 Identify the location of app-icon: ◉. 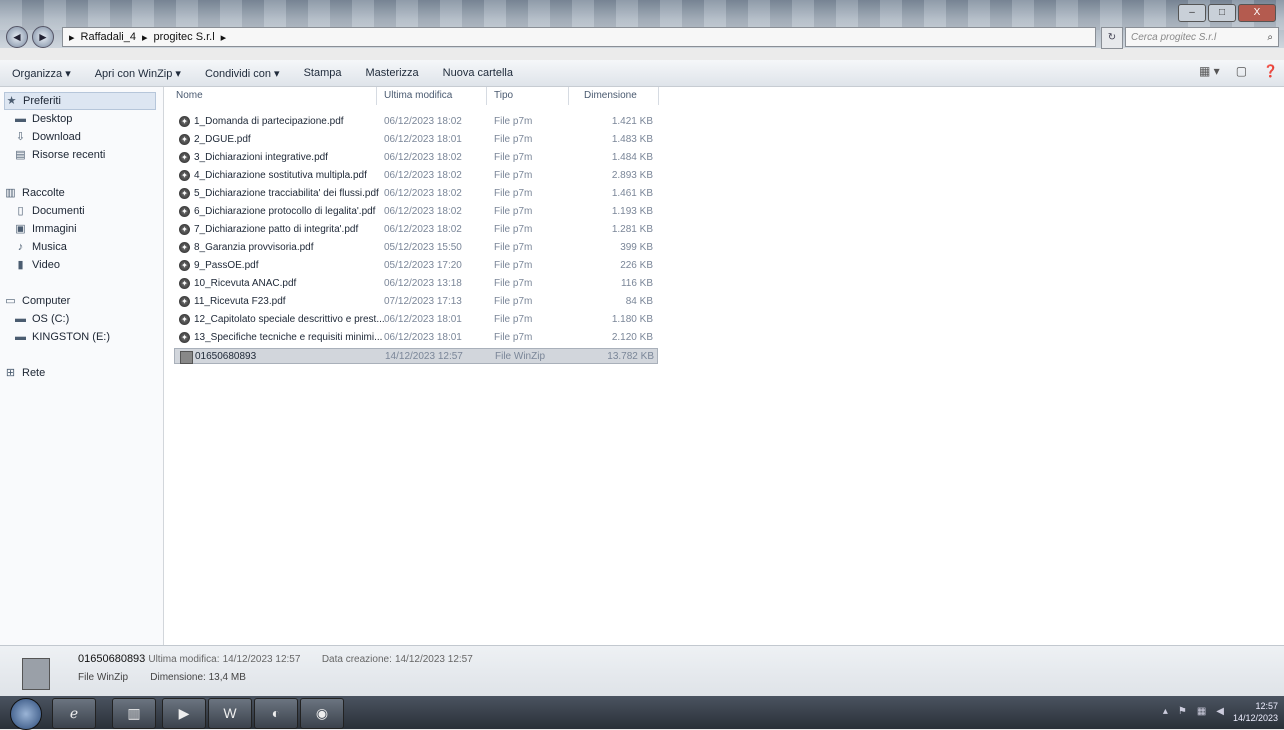
(322, 713).